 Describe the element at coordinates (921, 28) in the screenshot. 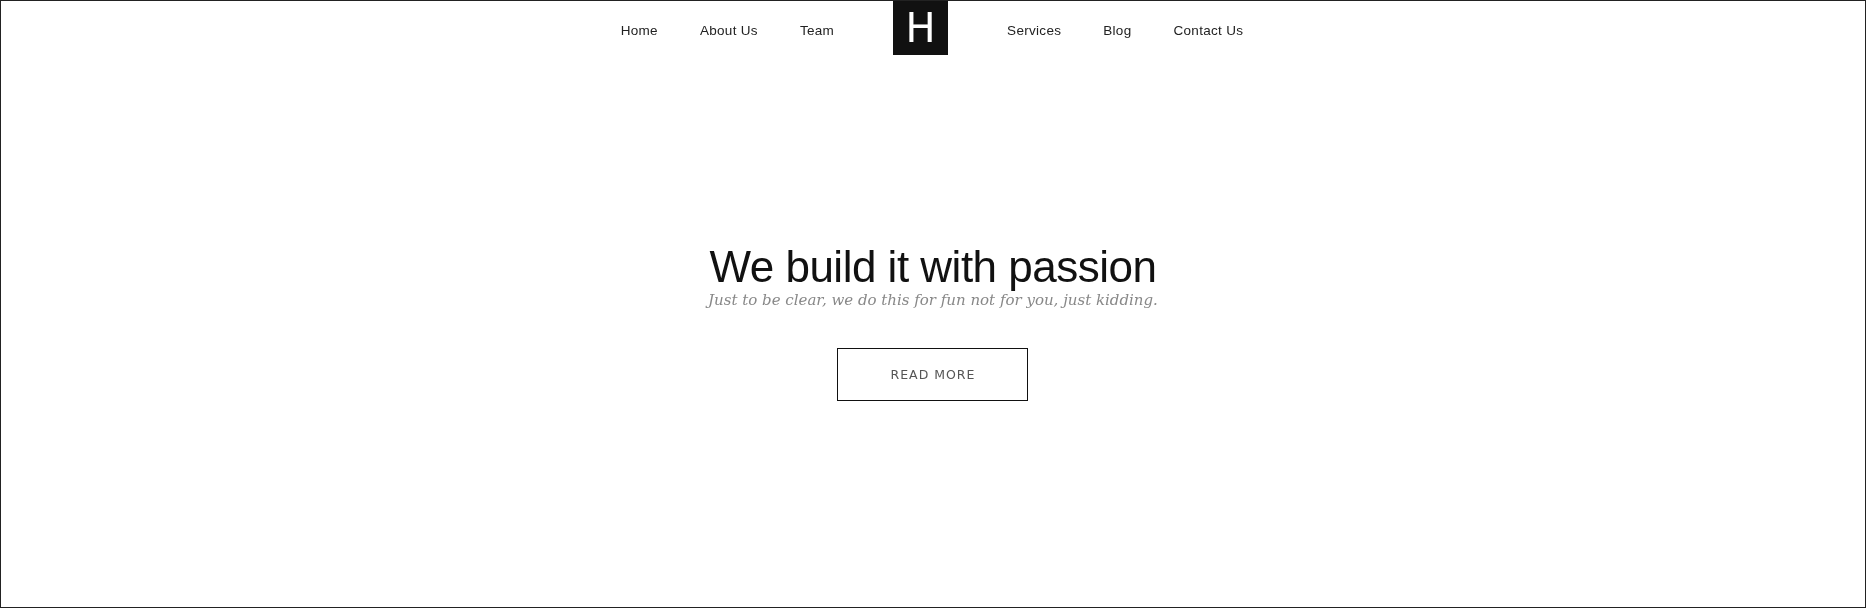

I see `logo: H` at that location.